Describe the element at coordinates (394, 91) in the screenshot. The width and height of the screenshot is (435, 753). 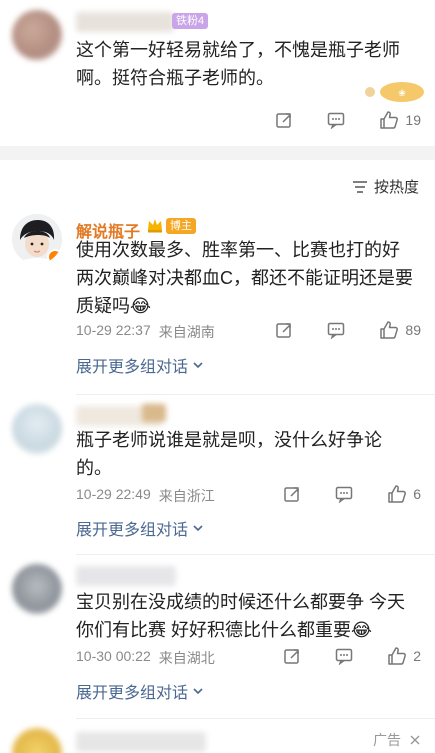
I see `sticker-icon: ❀` at that location.